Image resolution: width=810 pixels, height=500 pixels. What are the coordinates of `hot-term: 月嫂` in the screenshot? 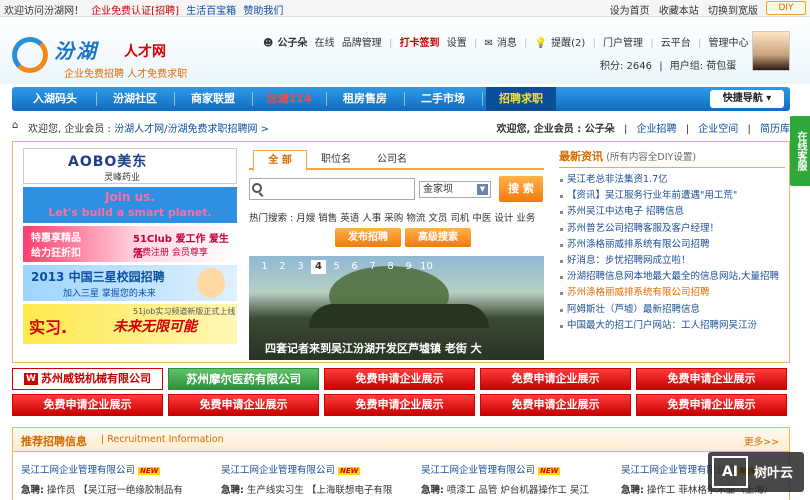 It's located at (305, 218).